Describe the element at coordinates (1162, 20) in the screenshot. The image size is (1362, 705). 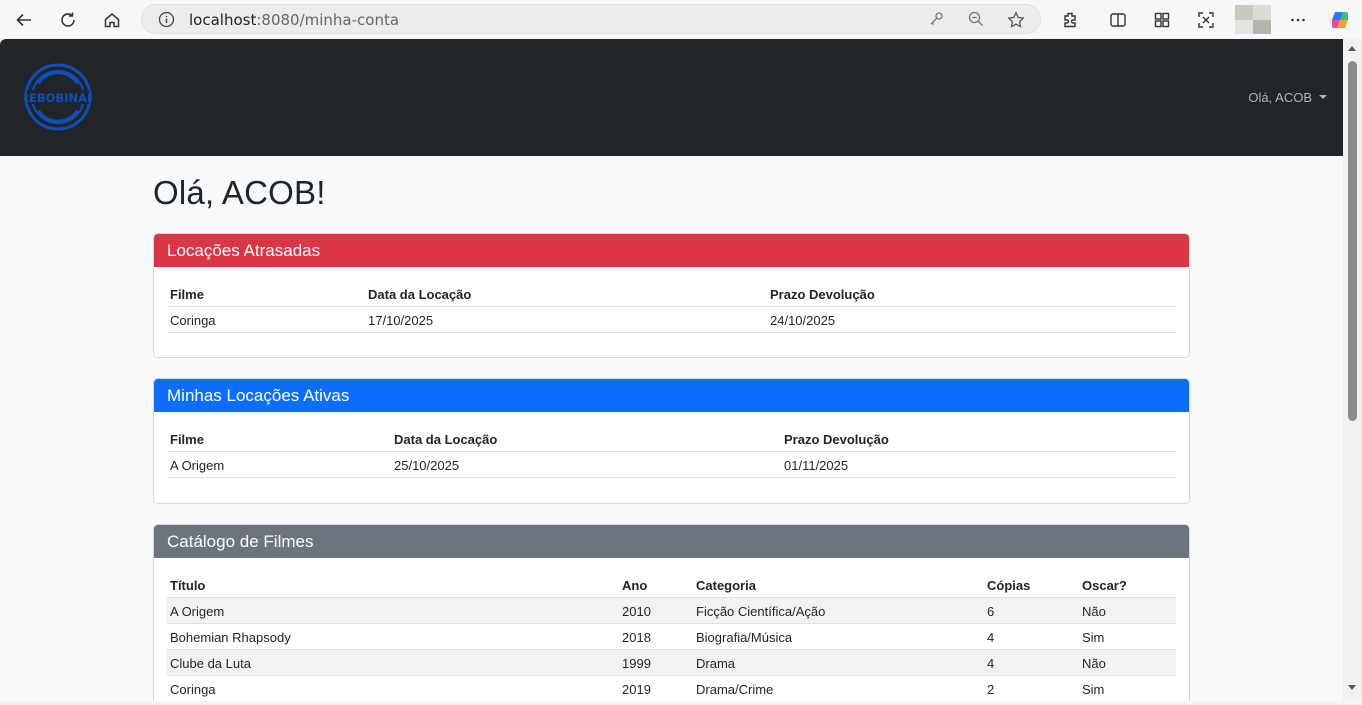
I see `collections-icon` at that location.